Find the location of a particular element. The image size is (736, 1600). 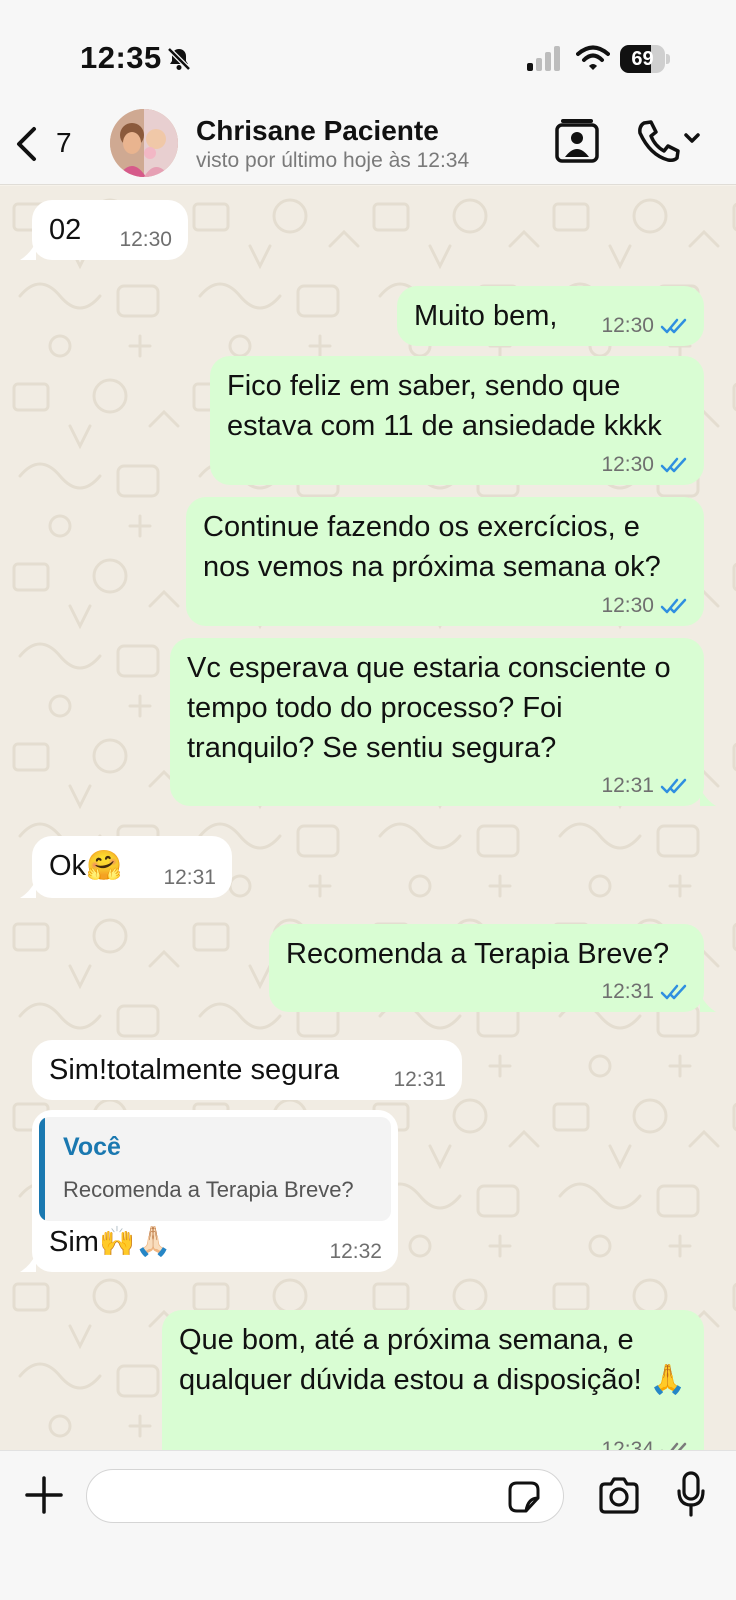

phone-call-button is located at coordinates (669, 141).